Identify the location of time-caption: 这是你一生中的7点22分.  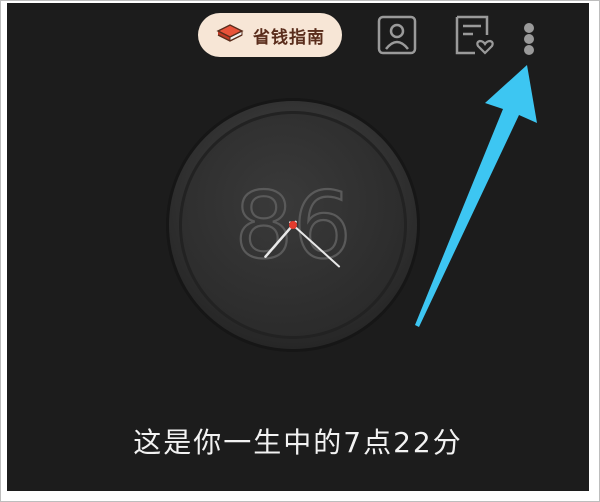
(298, 442).